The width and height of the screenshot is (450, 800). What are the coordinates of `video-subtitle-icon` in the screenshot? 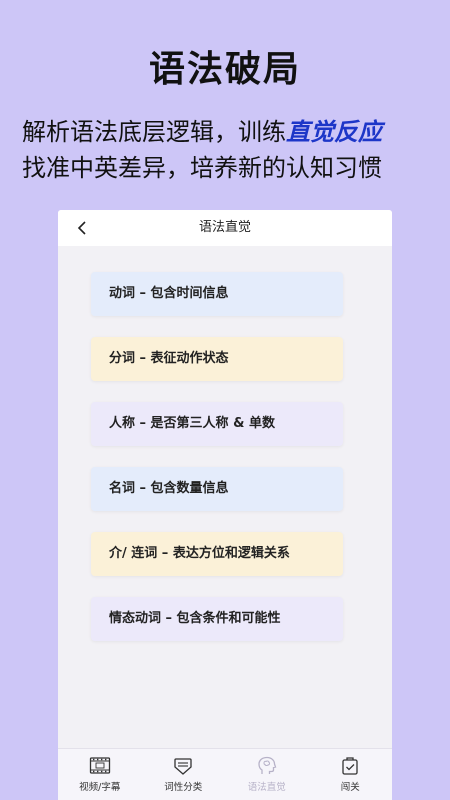 It's located at (99, 765).